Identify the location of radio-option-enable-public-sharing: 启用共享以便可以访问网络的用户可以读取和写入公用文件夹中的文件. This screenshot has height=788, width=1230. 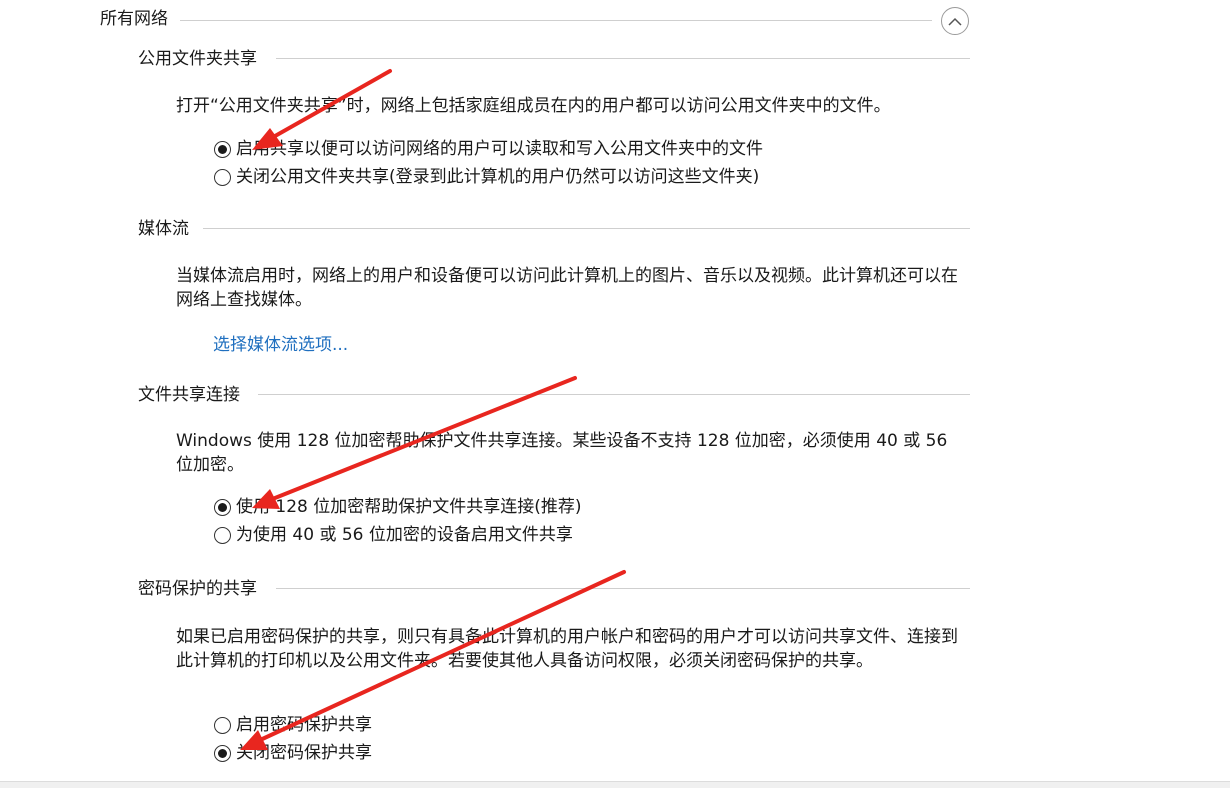
(488, 149).